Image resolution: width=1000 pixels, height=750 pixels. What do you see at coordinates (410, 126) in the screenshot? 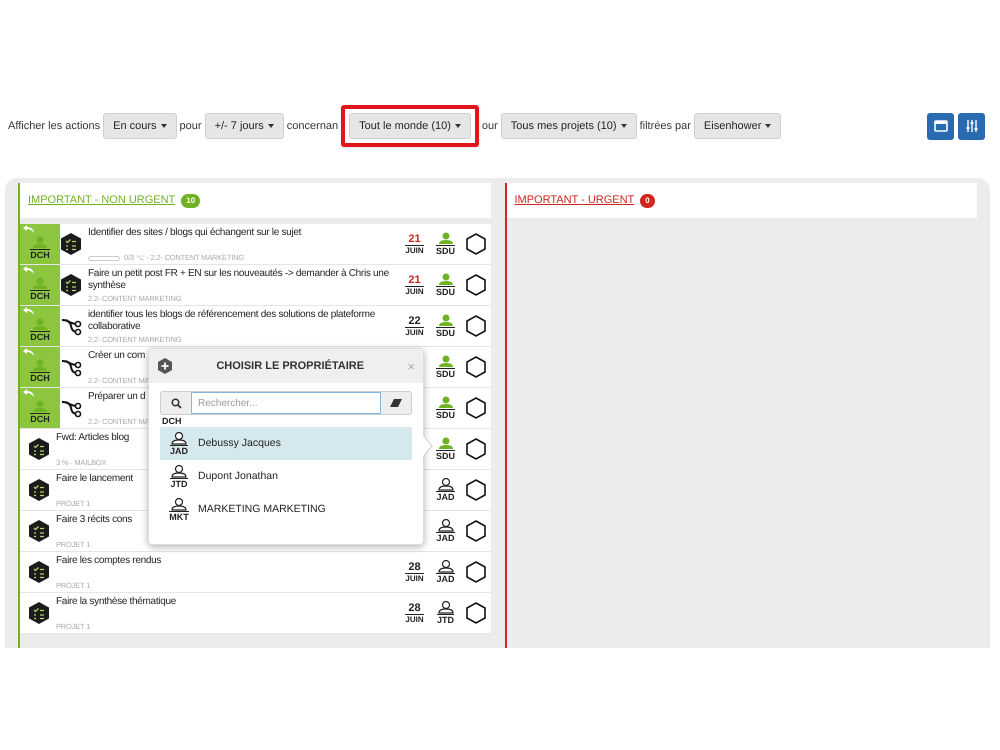
I see `filter-dropdown: Tout le monde (10)` at bounding box center [410, 126].